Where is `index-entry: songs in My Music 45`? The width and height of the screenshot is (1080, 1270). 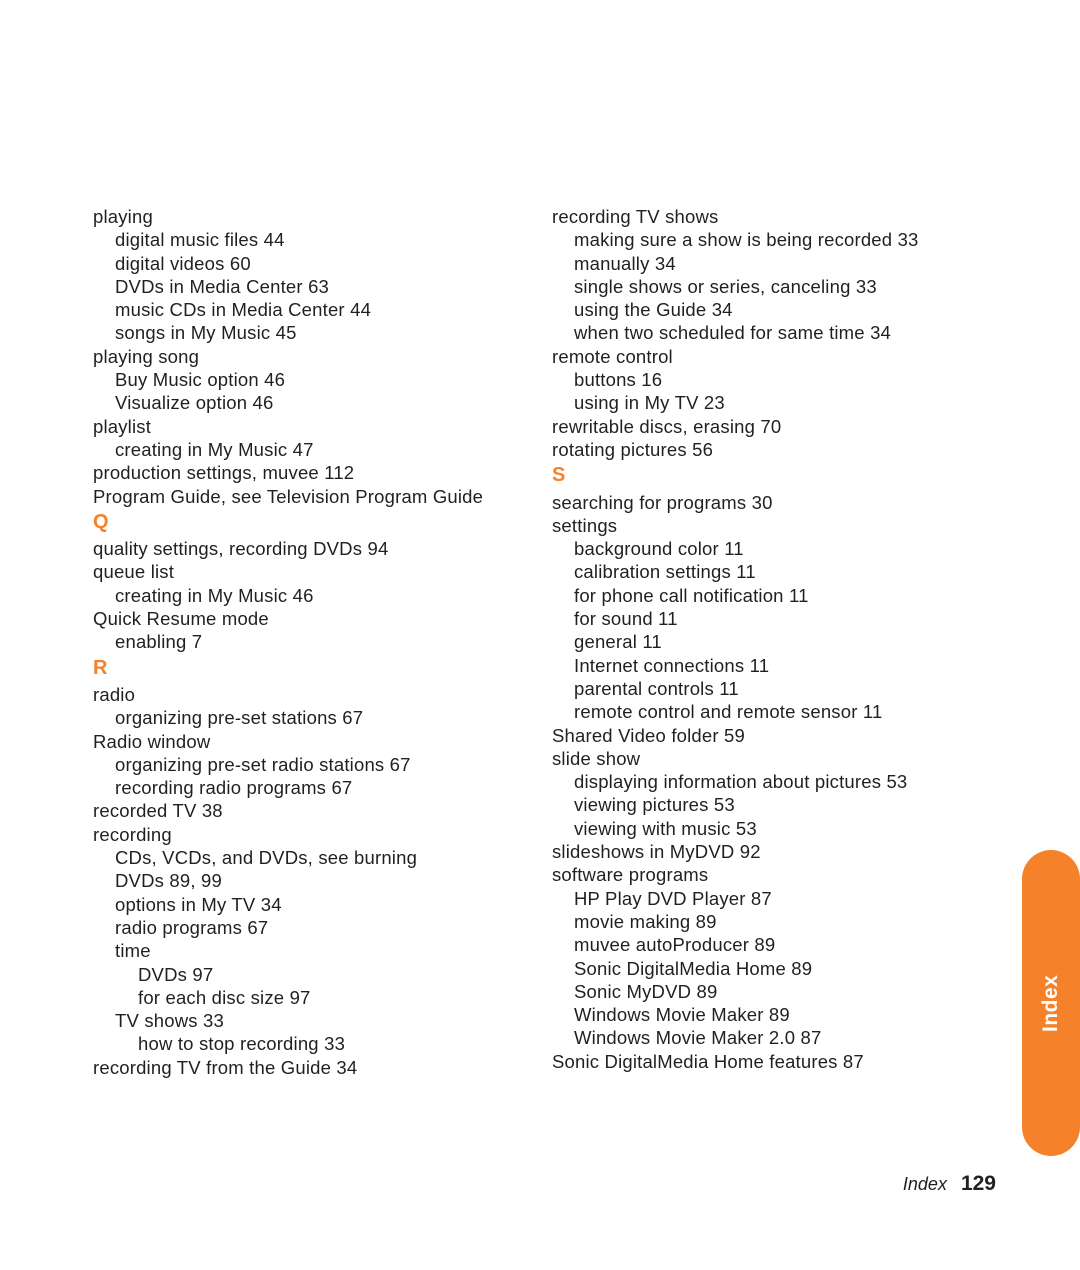
index-entry: songs in My Music 45 is located at coordinates (206, 333).